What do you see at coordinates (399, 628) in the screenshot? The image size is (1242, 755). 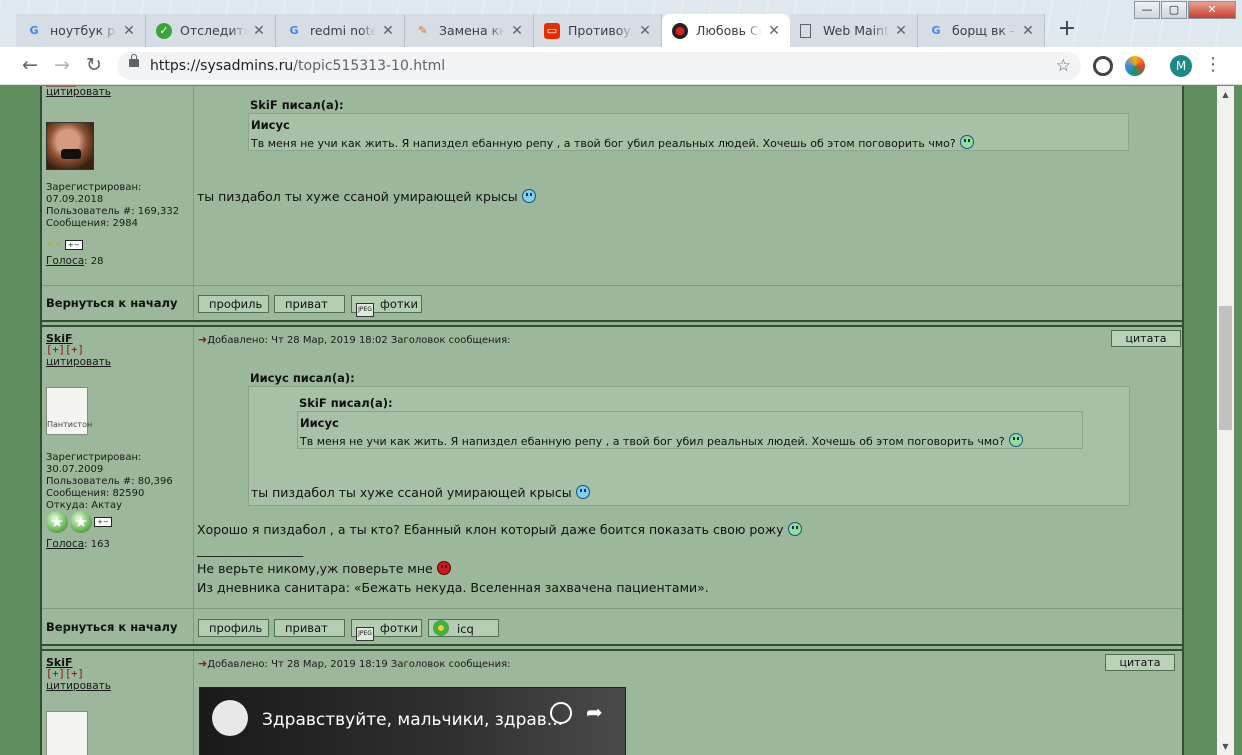 I see `photos-label: фотки` at bounding box center [399, 628].